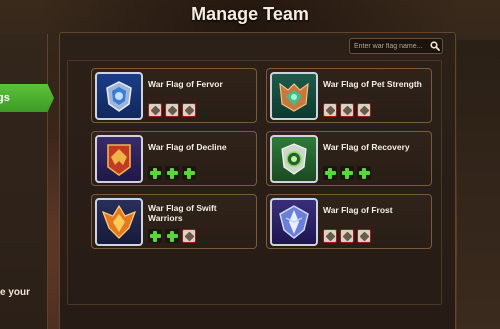 Image resolution: width=500 pixels, height=329 pixels. Describe the element at coordinates (478, 184) in the screenshot. I see `background-right` at that location.